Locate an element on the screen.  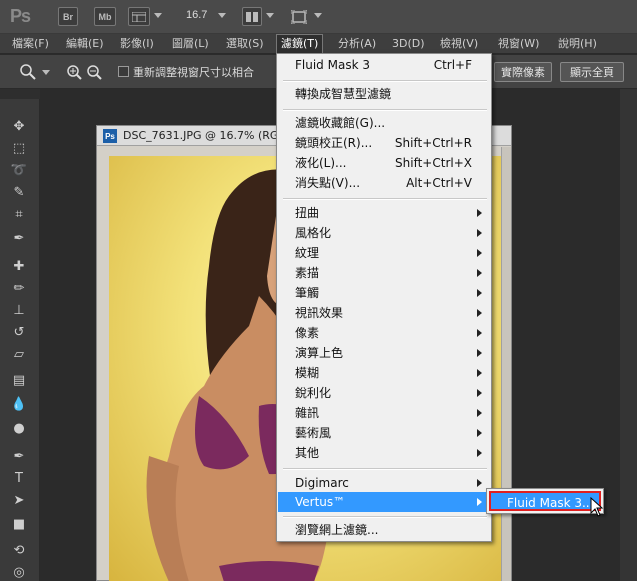
dodge-tool-icon: ● is located at coordinates (19, 428).